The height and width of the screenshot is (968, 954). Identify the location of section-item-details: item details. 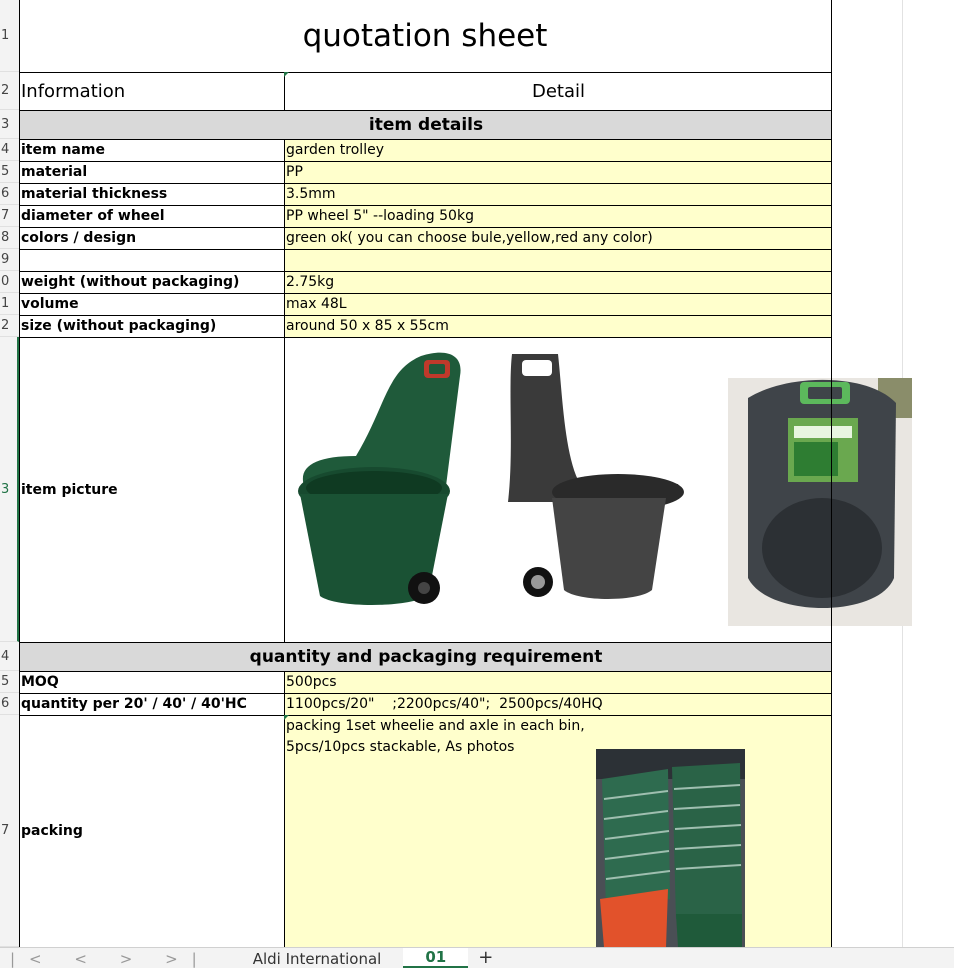
(425, 124).